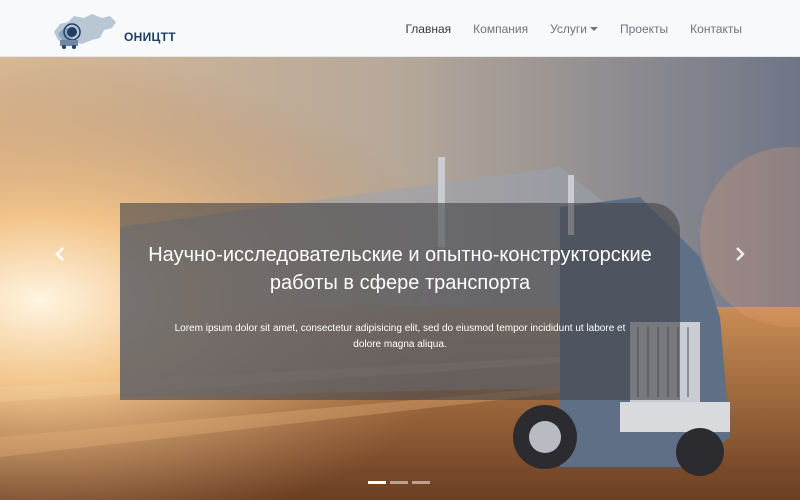 This screenshot has height=500, width=800. I want to click on nav-label: Главная, so click(428, 28).